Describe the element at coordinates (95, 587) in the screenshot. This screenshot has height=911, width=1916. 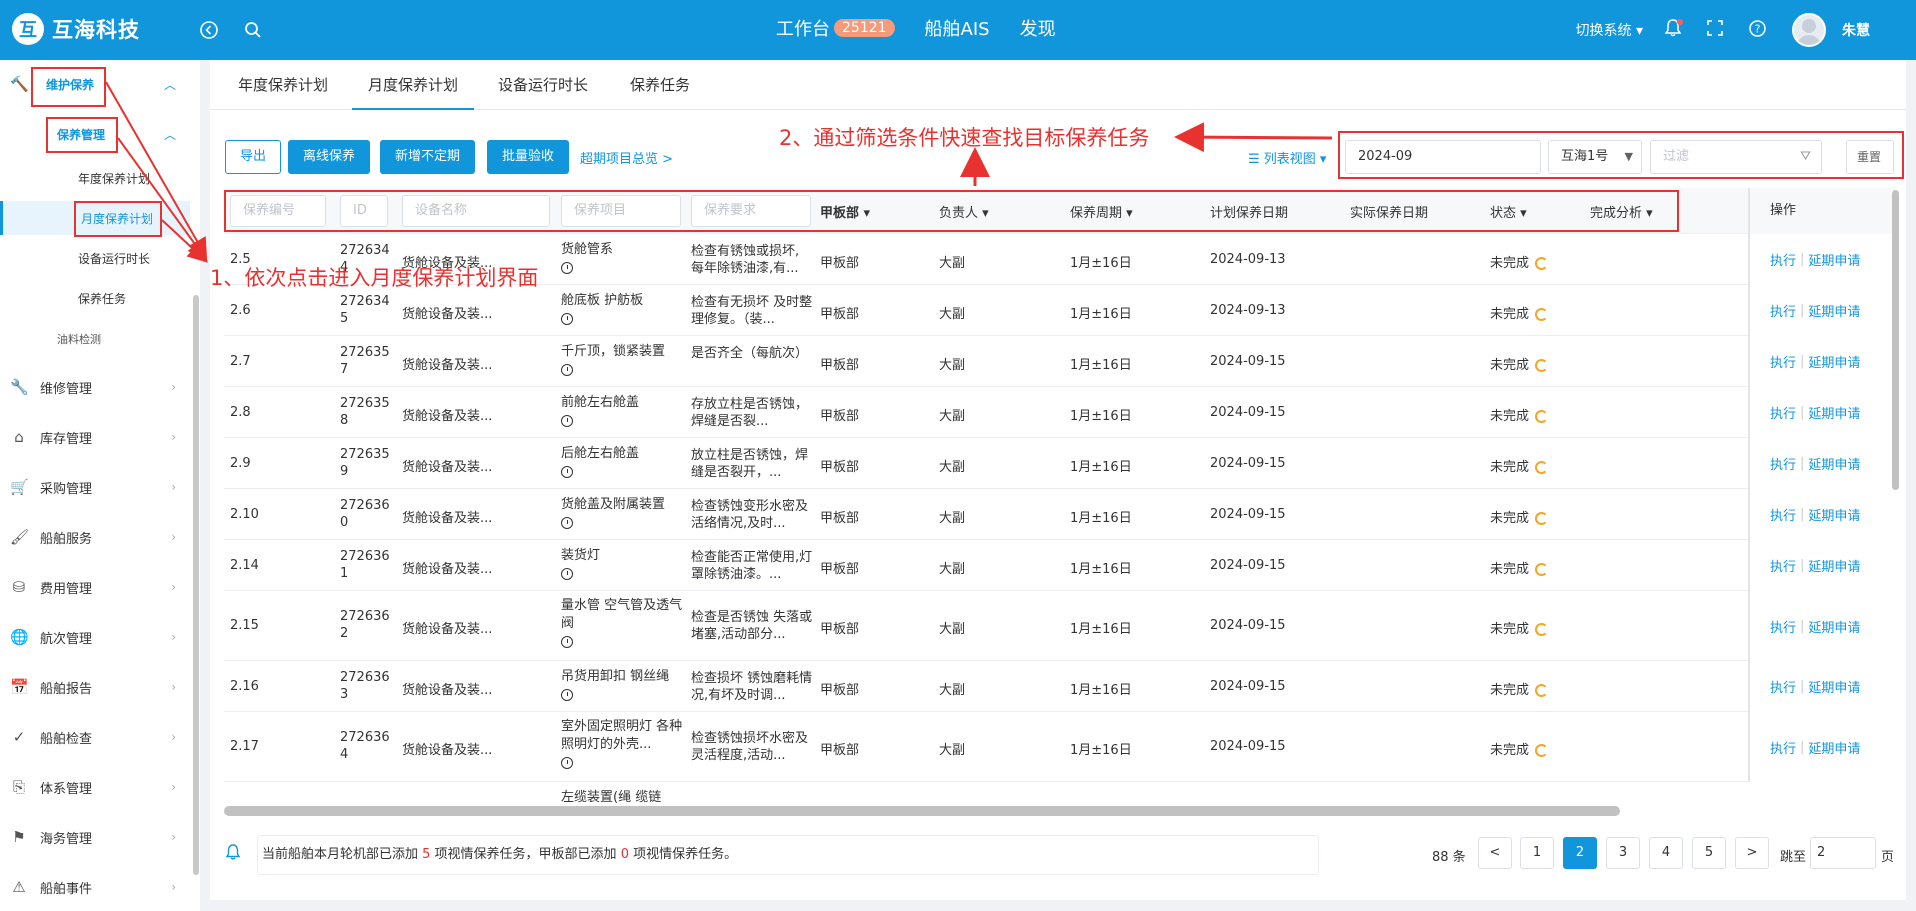
I see `sidebar-item-expense: ⛁ 费用管理 ›` at that location.